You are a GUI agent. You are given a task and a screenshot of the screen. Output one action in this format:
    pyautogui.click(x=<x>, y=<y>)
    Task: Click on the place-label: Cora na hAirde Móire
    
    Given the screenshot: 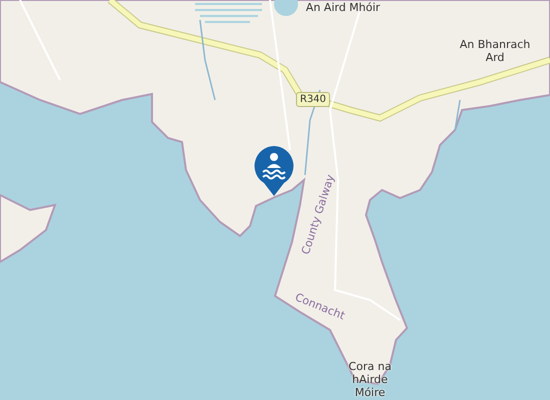 What is the action you would take?
    pyautogui.click(x=370, y=379)
    